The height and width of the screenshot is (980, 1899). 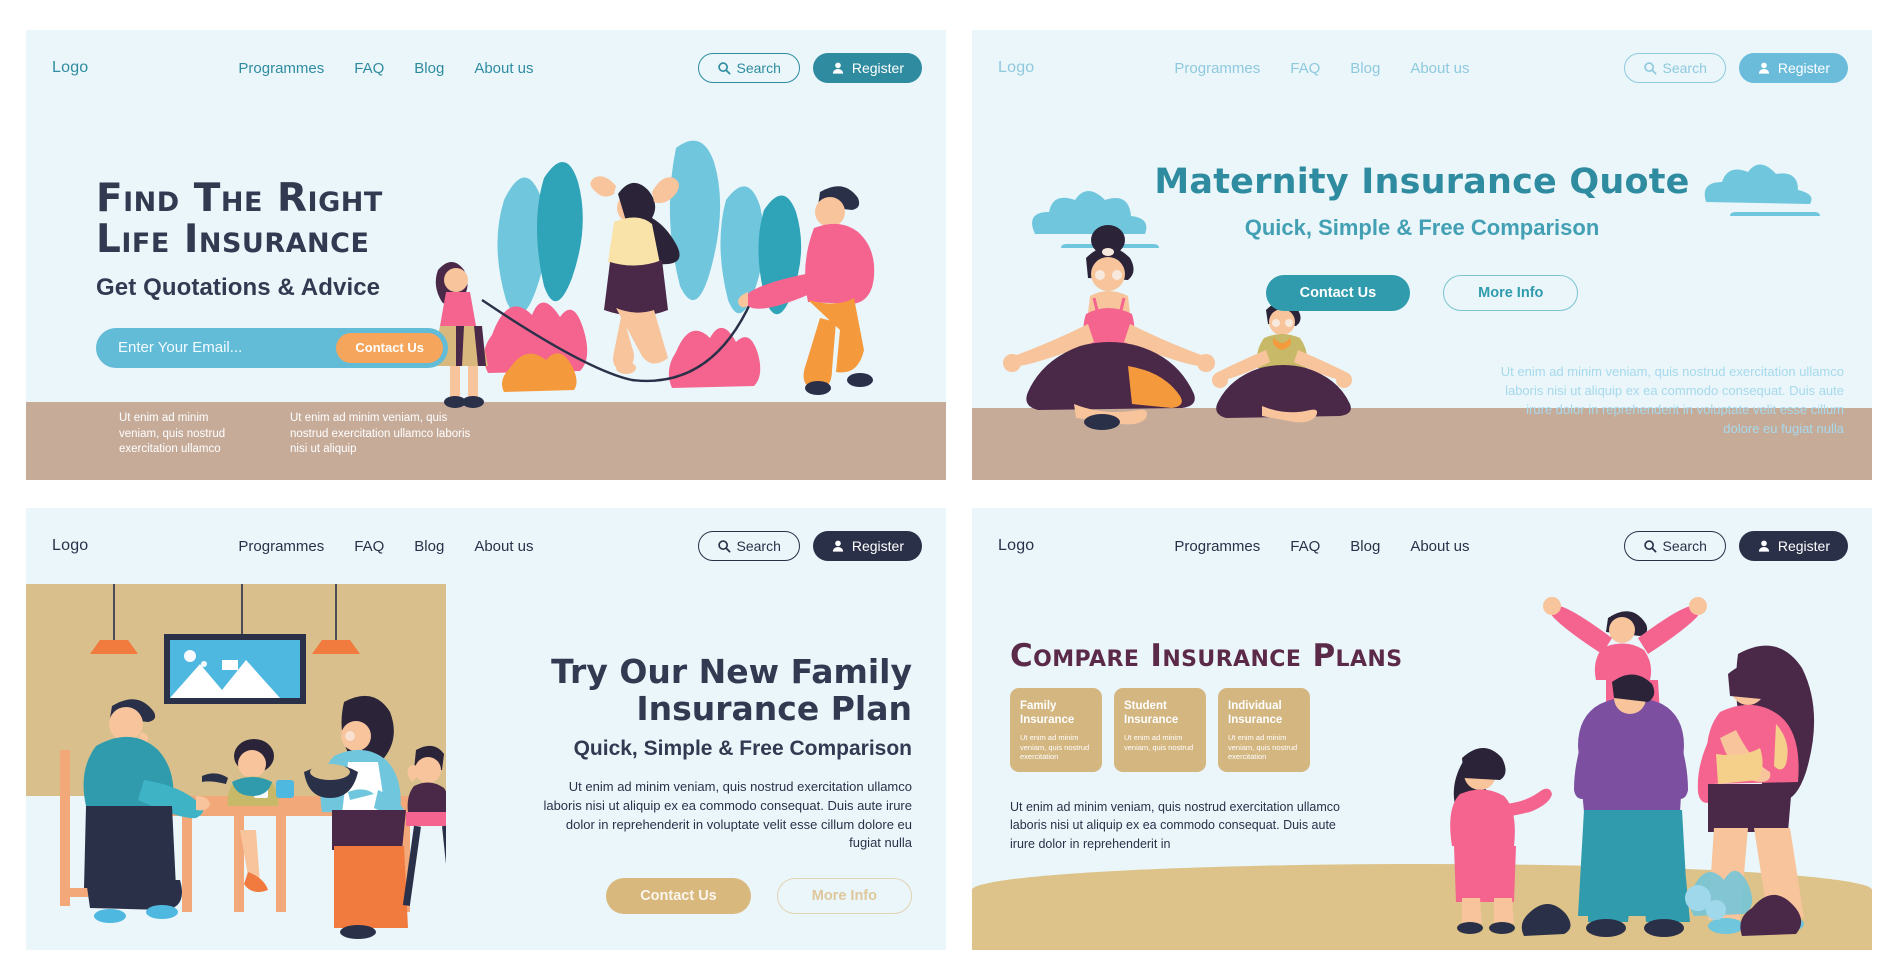 What do you see at coordinates (1632, 767) in the screenshot?
I see `family-walking-illustration` at bounding box center [1632, 767].